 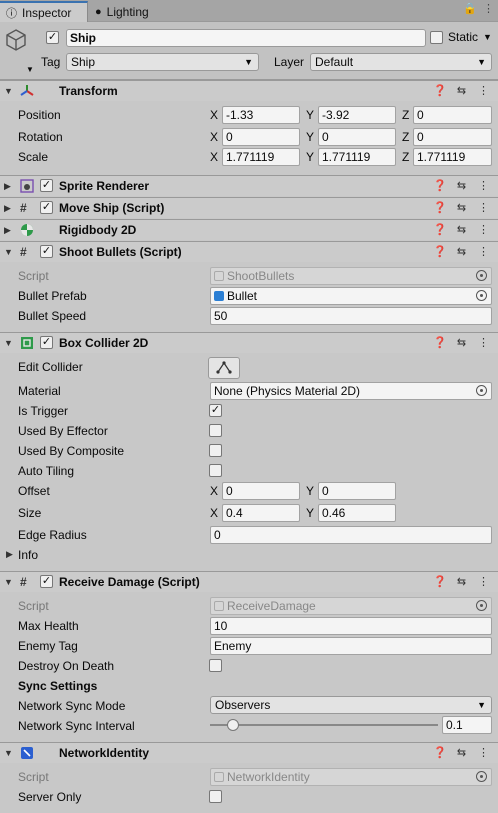 What do you see at coordinates (261, 115) in the screenshot?
I see `position-x-field: -1.33` at bounding box center [261, 115].